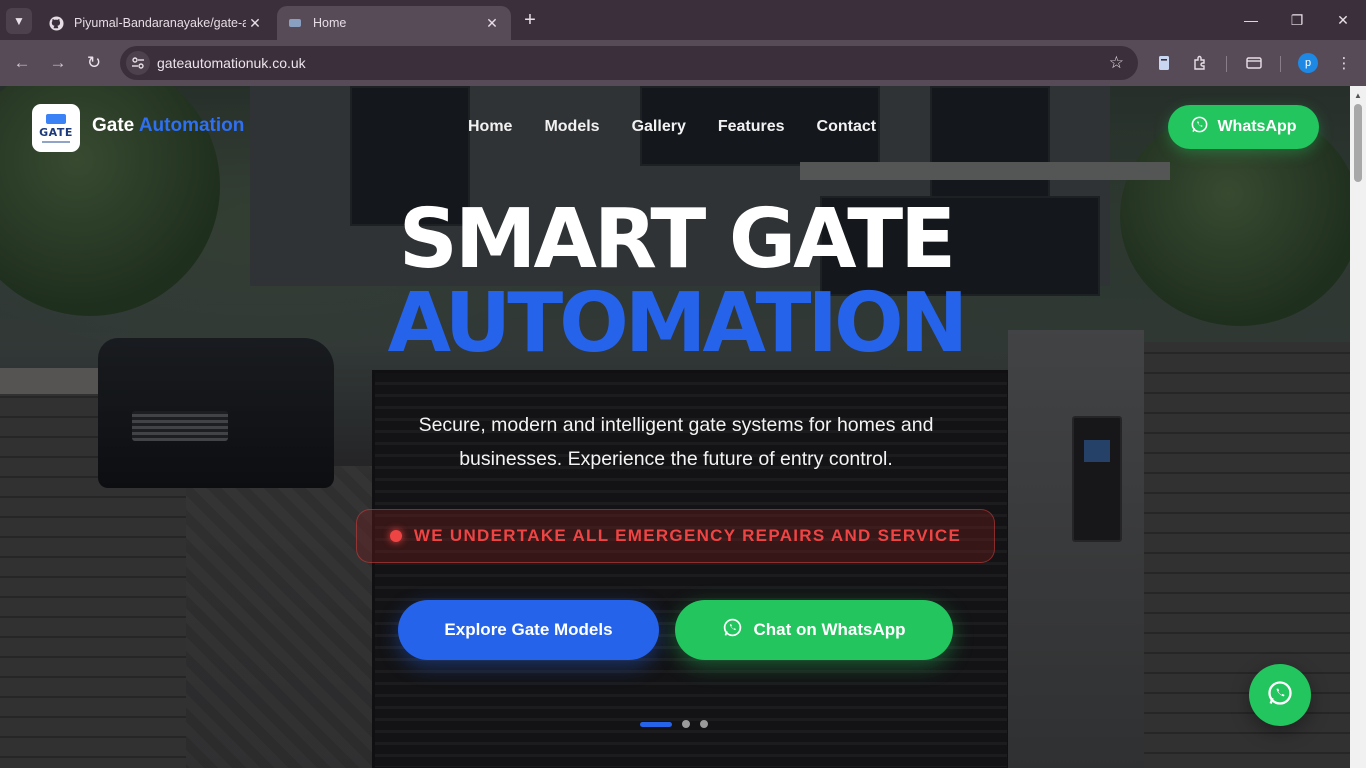  Describe the element at coordinates (231, 63) in the screenshot. I see `url-text: gateautomationuk.co.uk` at that location.